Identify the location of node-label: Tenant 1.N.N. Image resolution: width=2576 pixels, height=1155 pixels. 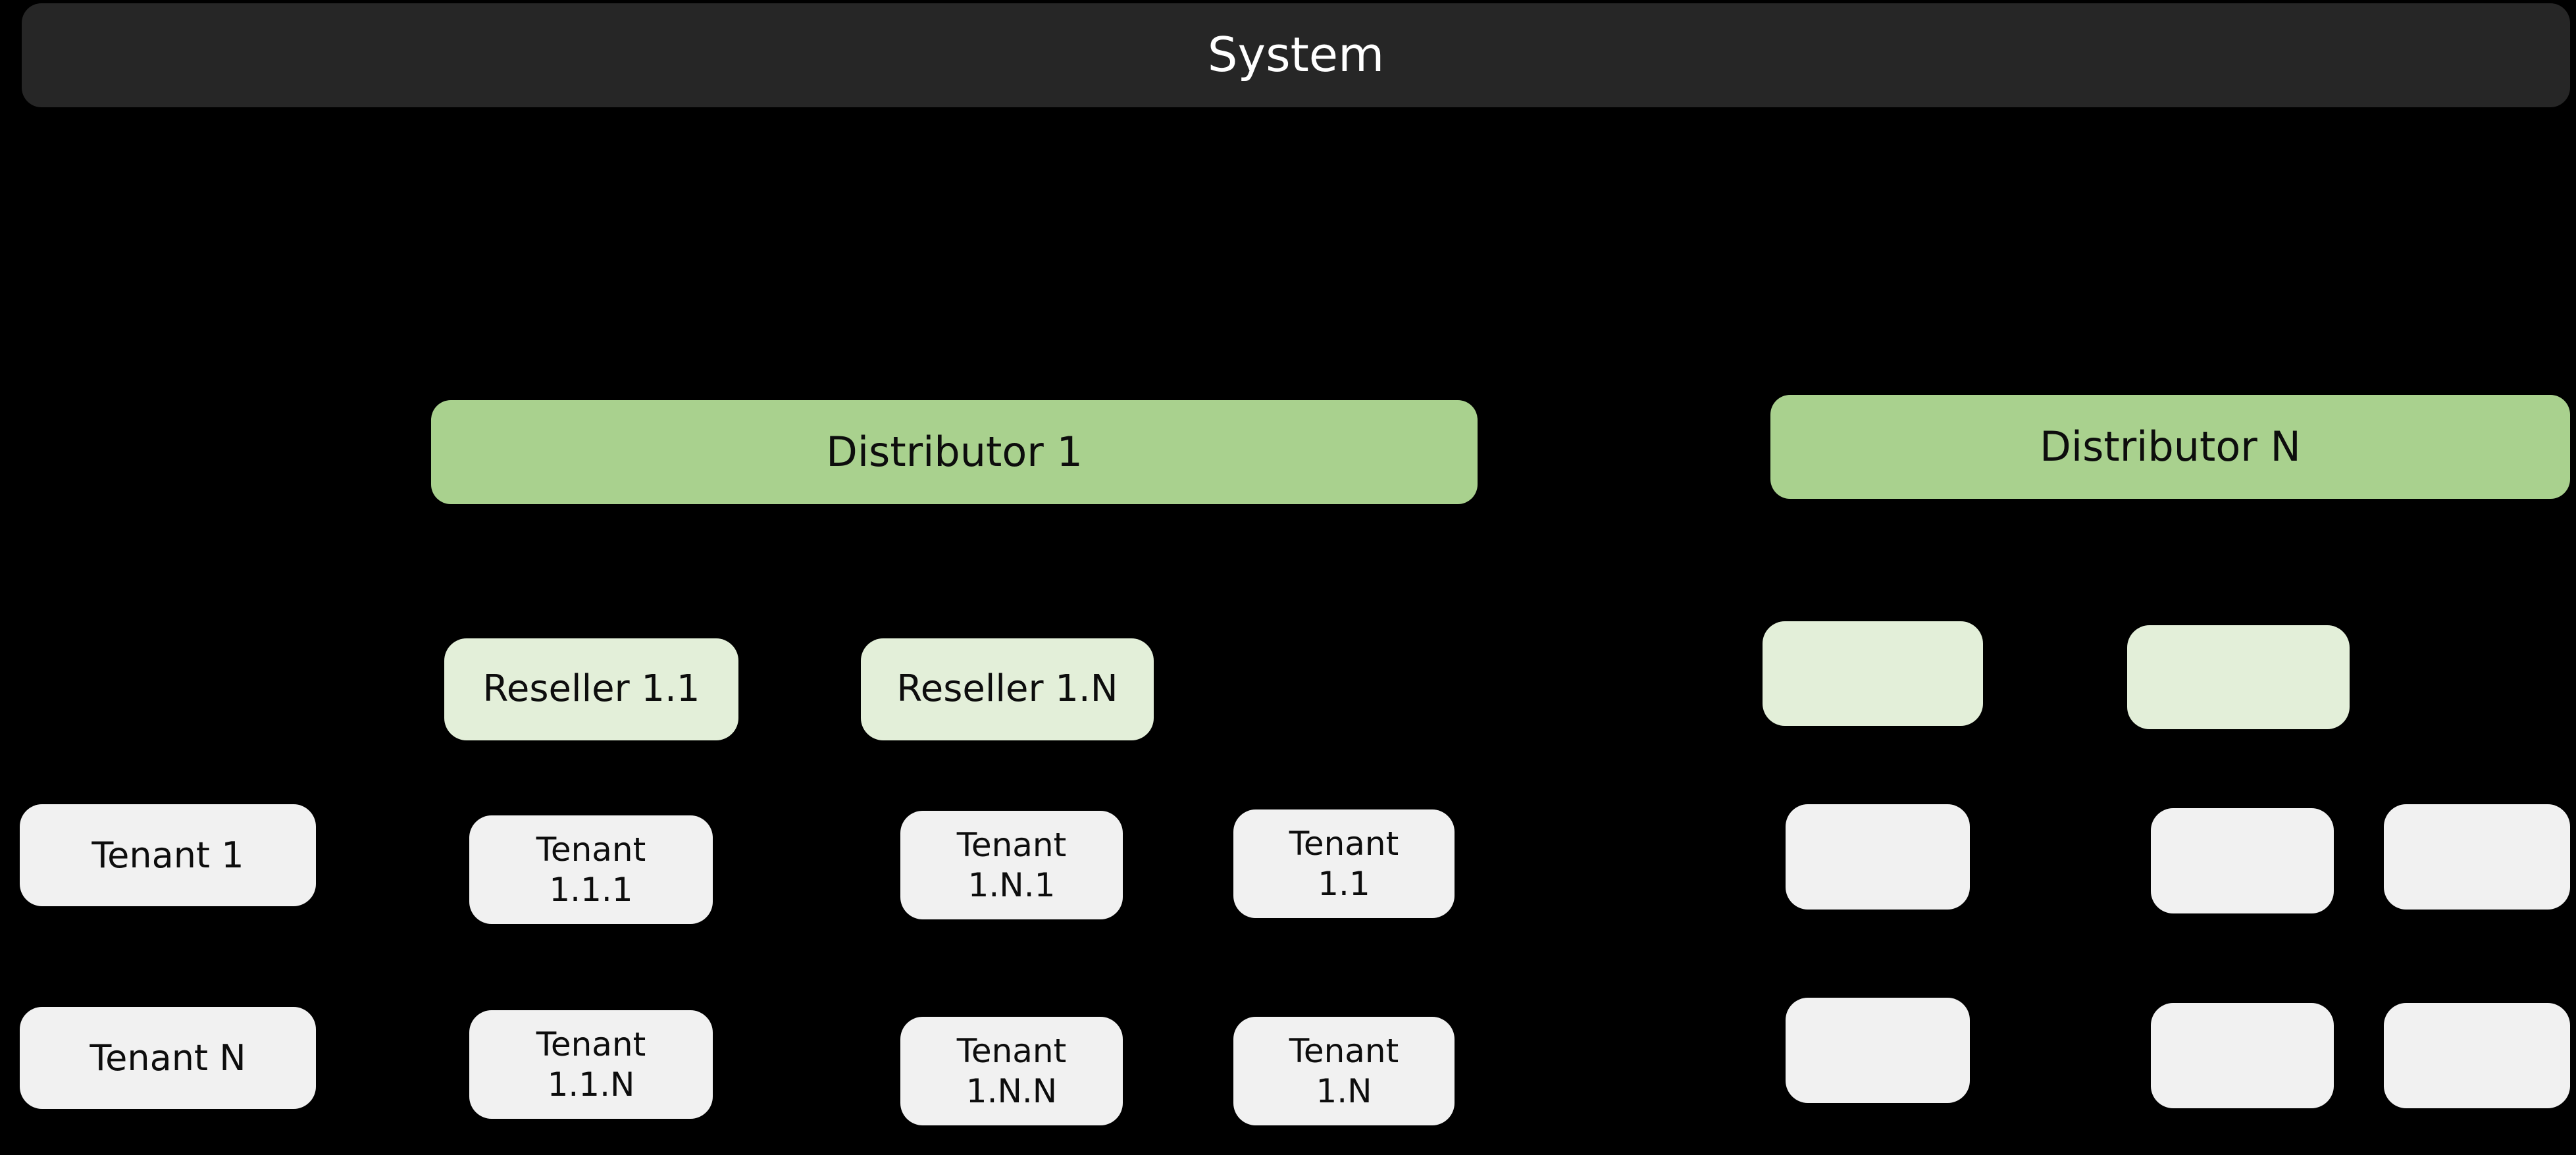
(1011, 1070).